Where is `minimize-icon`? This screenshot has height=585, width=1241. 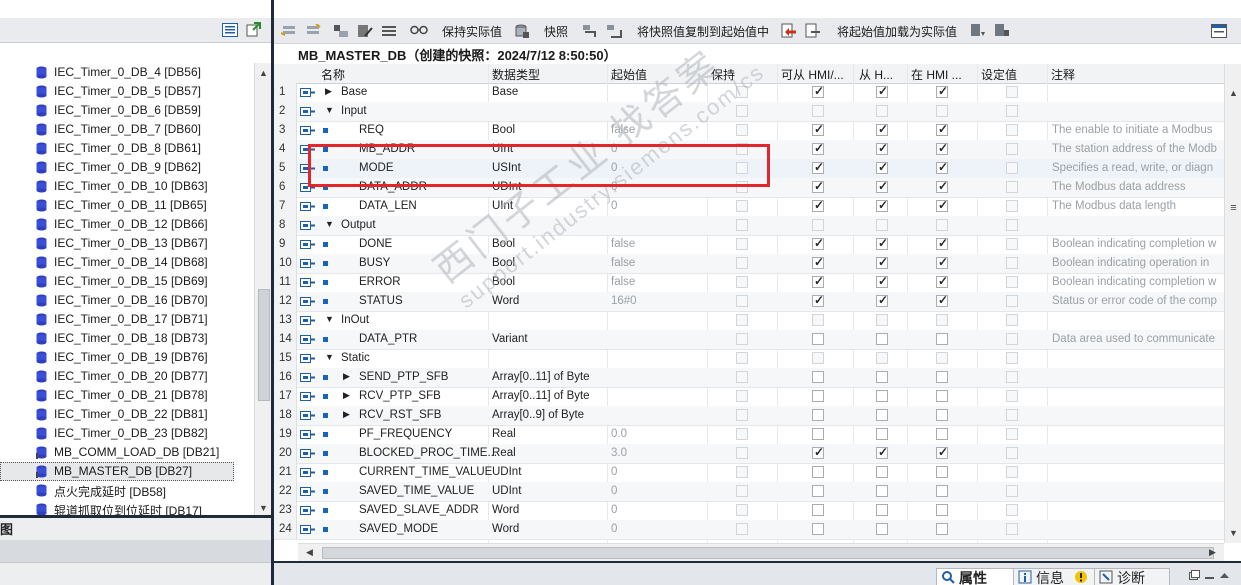 minimize-icon is located at coordinates (1209, 576).